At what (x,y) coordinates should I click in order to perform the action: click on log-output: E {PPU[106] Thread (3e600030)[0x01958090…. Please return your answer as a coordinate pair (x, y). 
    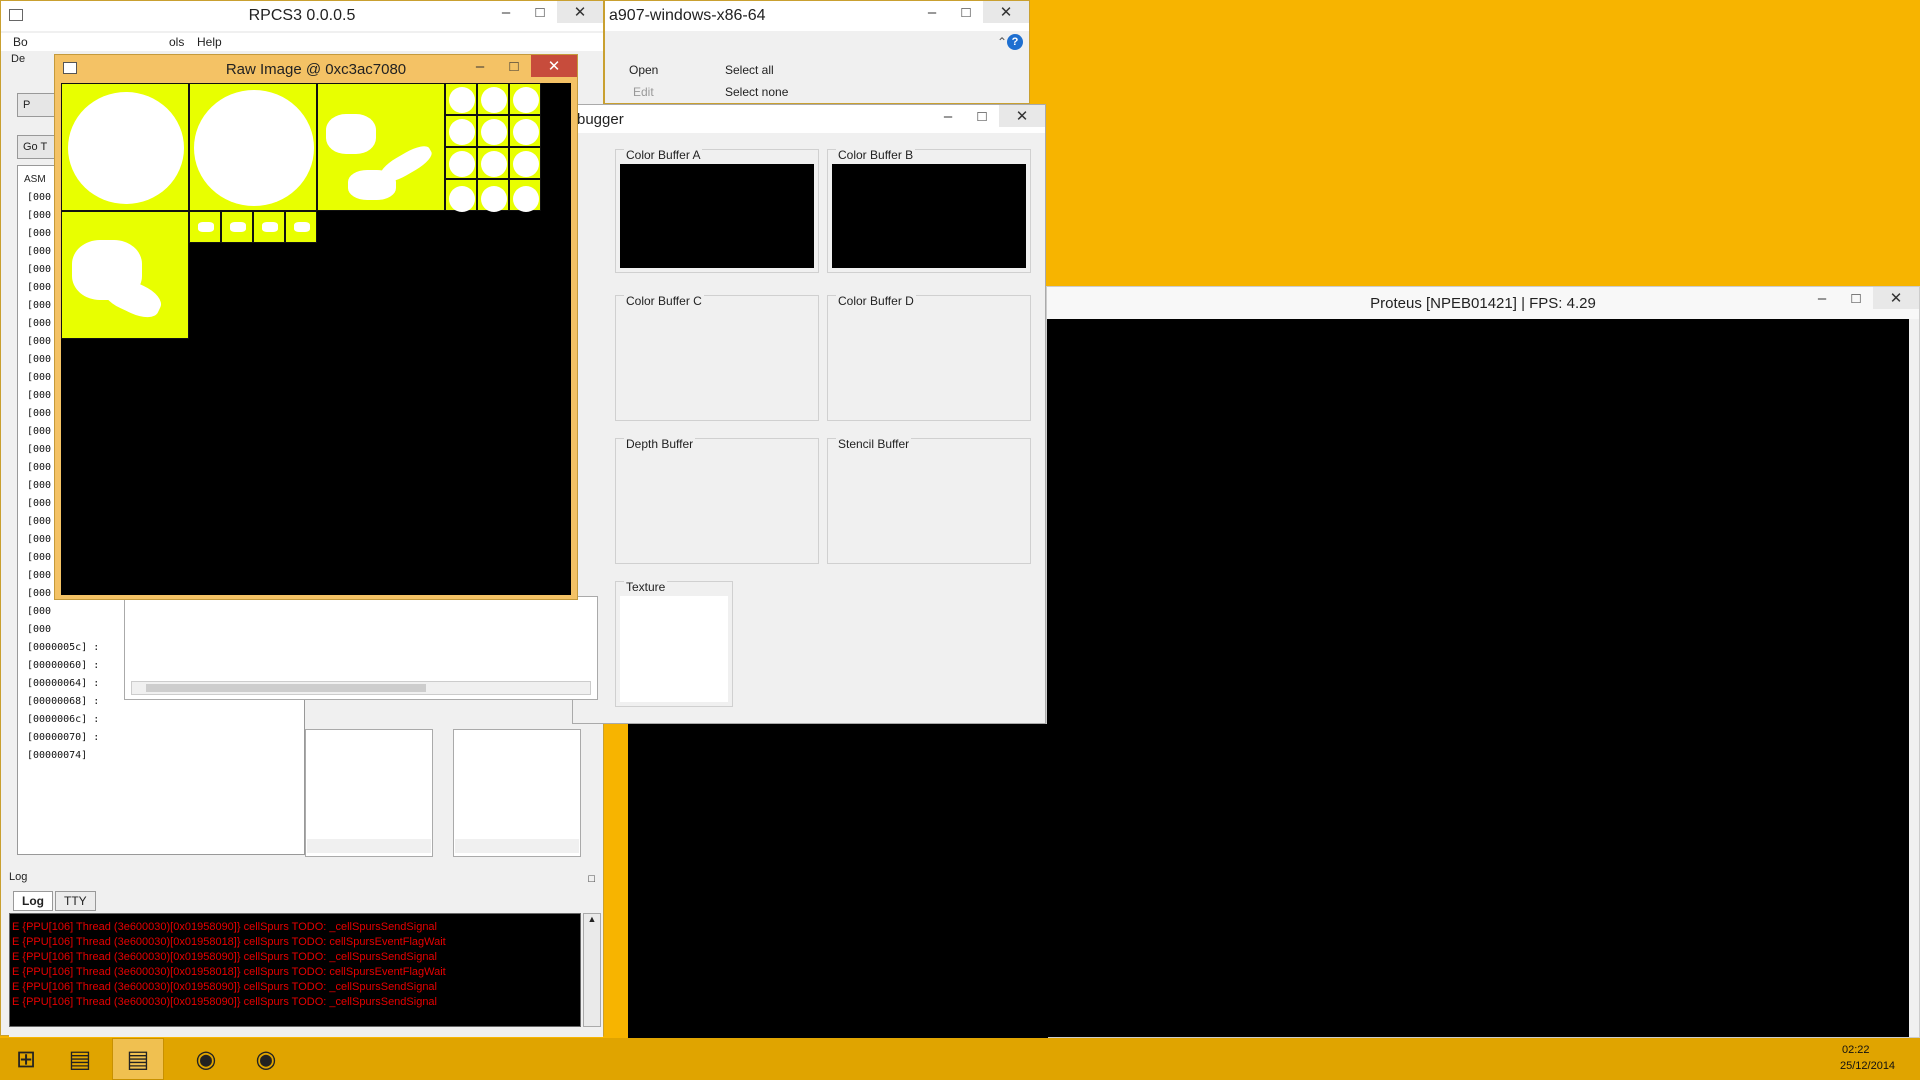
    Looking at the image, I should click on (295, 970).